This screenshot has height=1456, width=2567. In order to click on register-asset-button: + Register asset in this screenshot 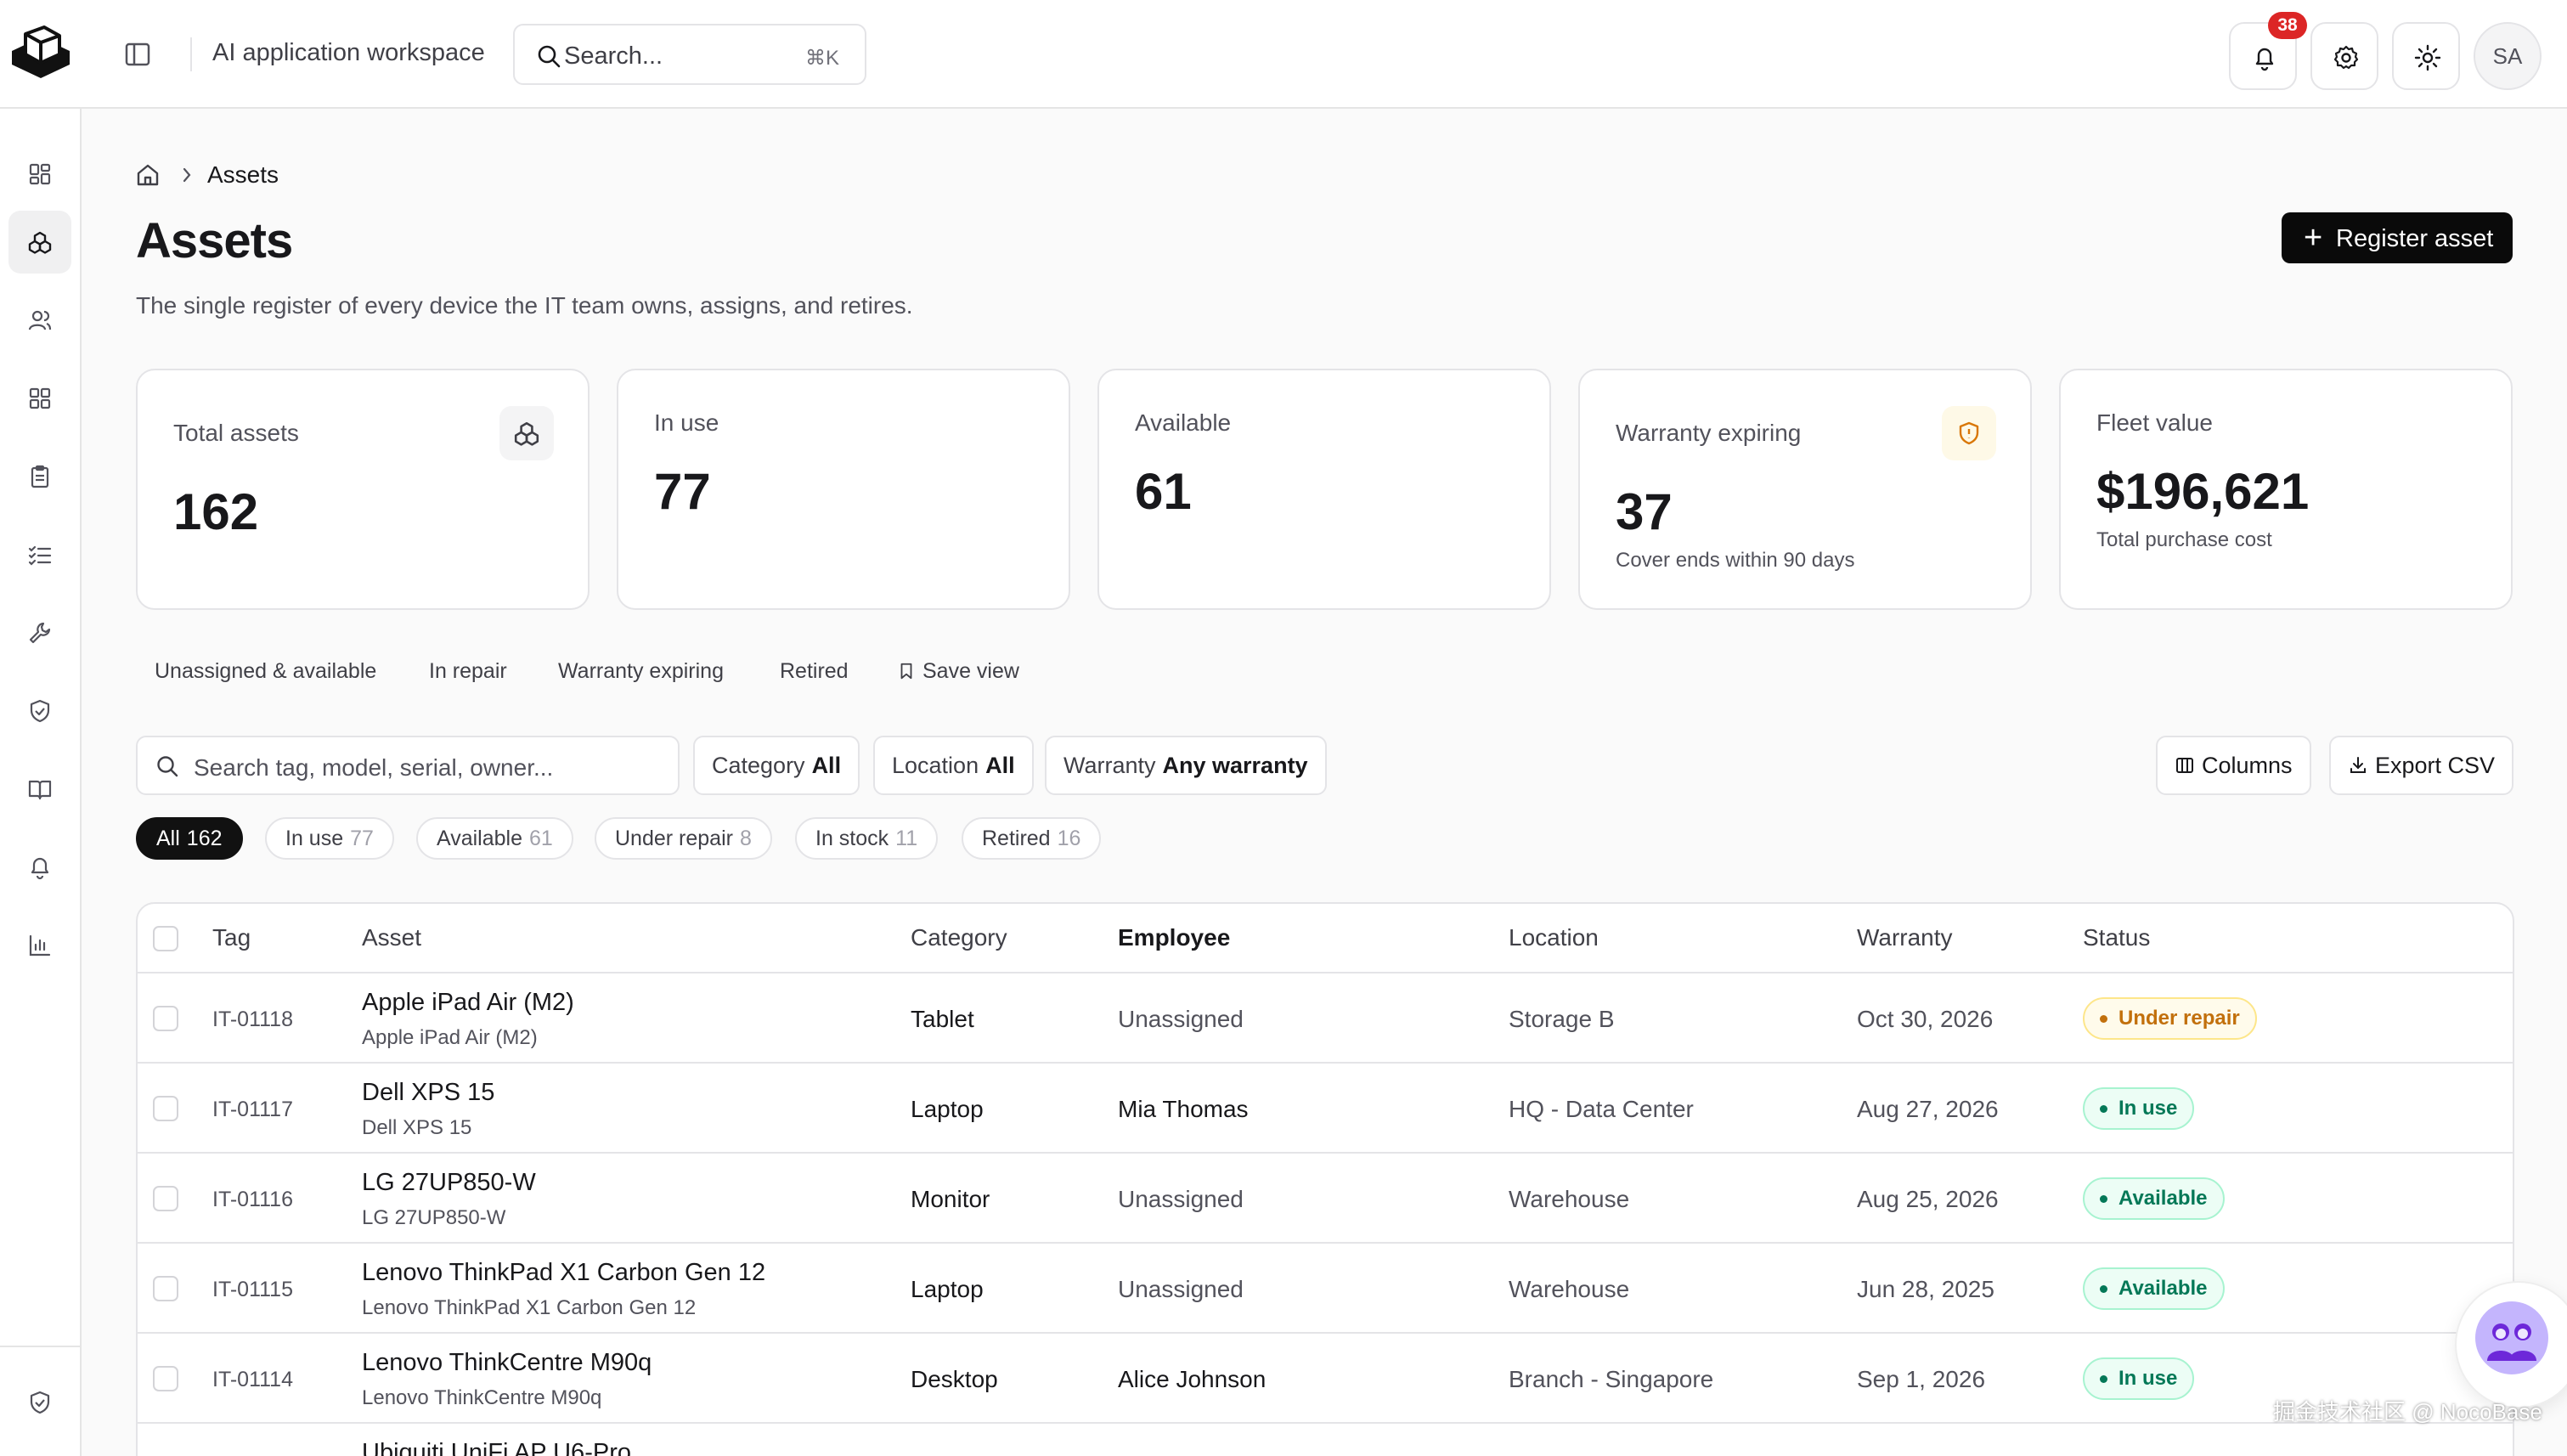, I will do `click(2397, 238)`.